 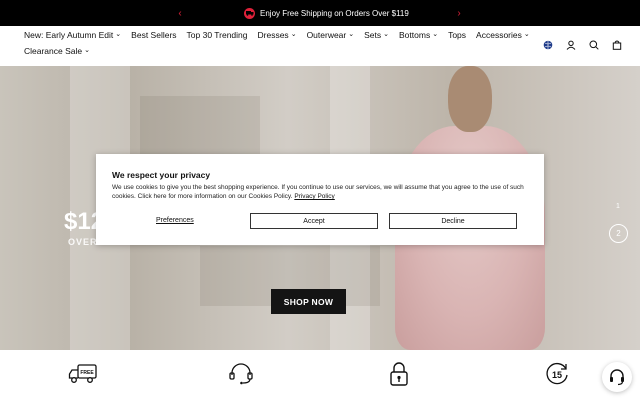 I want to click on announcement-prev-button: ‹, so click(x=180, y=13).